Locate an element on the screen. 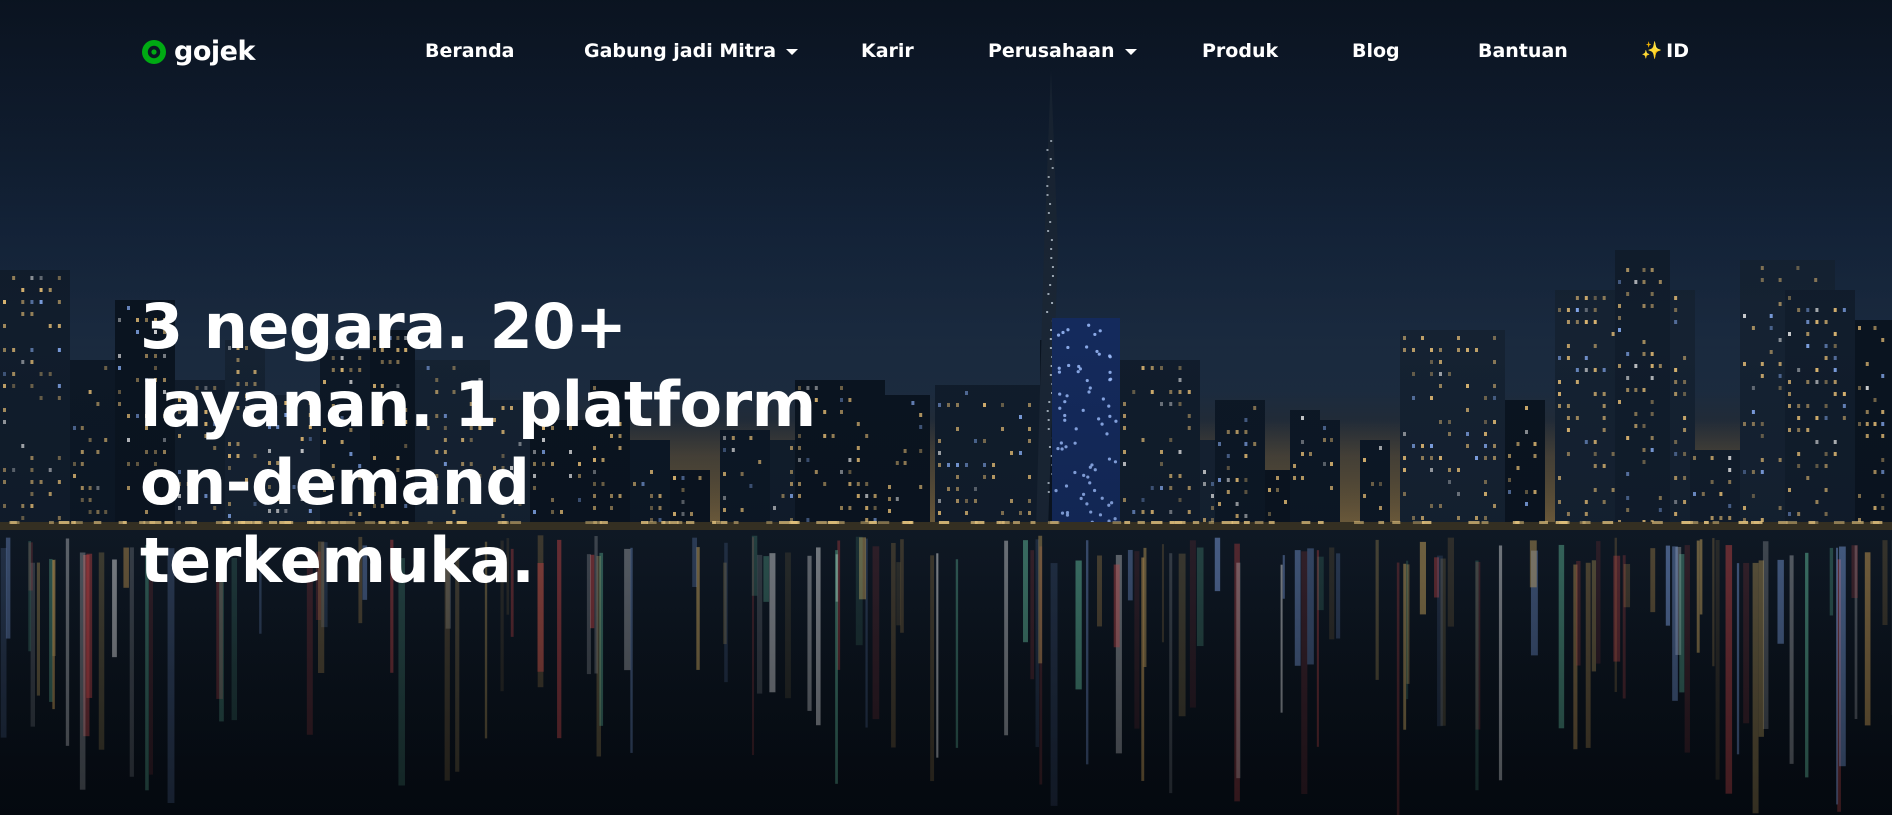  nav-item-produk: Produk is located at coordinates (1240, 51).